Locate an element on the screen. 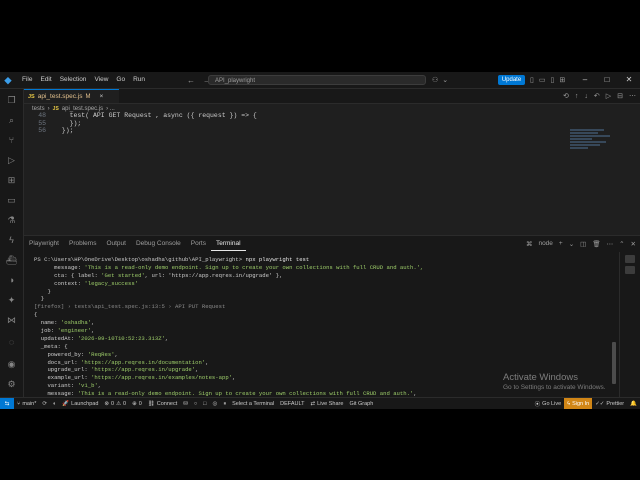 The height and width of the screenshot is (480, 640). chevron-down-icon: ⌄ is located at coordinates (445, 80).